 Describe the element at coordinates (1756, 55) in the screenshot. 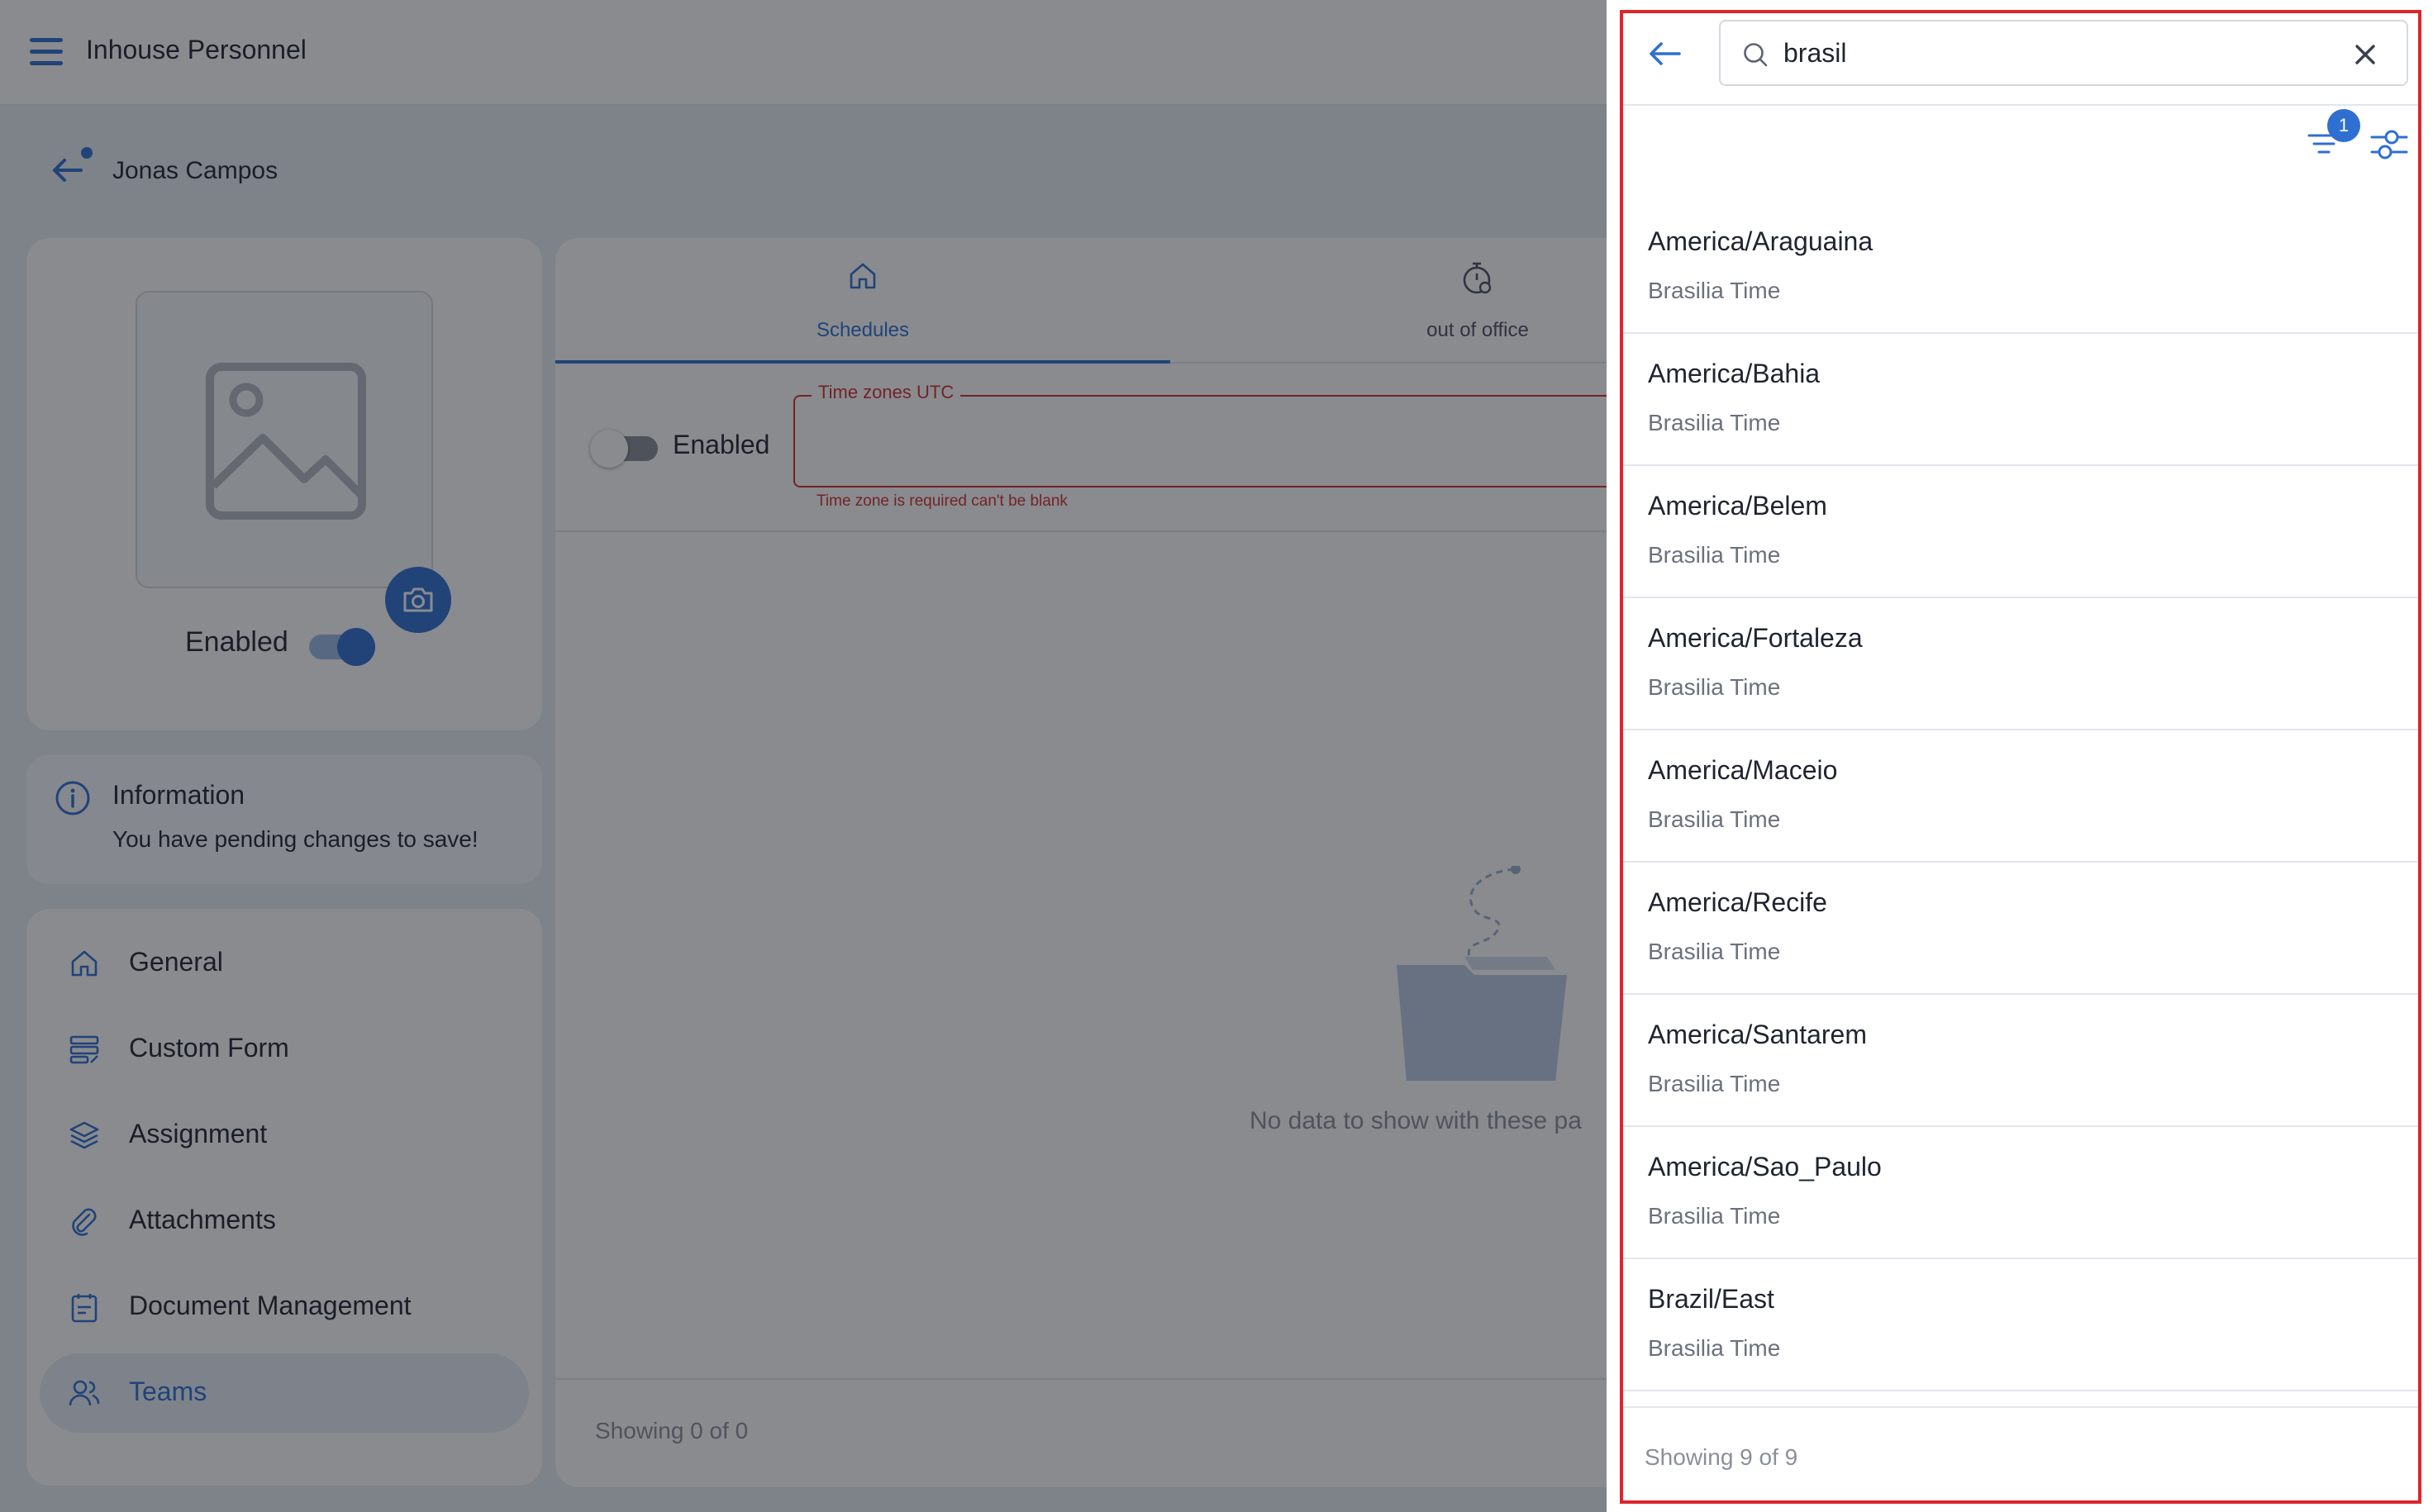

I see `search-icon` at that location.